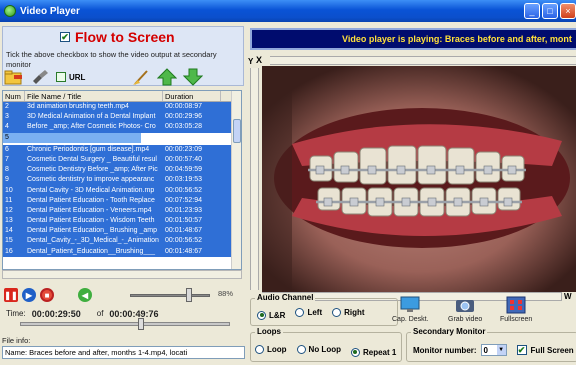  Describe the element at coordinates (532, 11) in the screenshot. I see `minimize-button: _` at that location.